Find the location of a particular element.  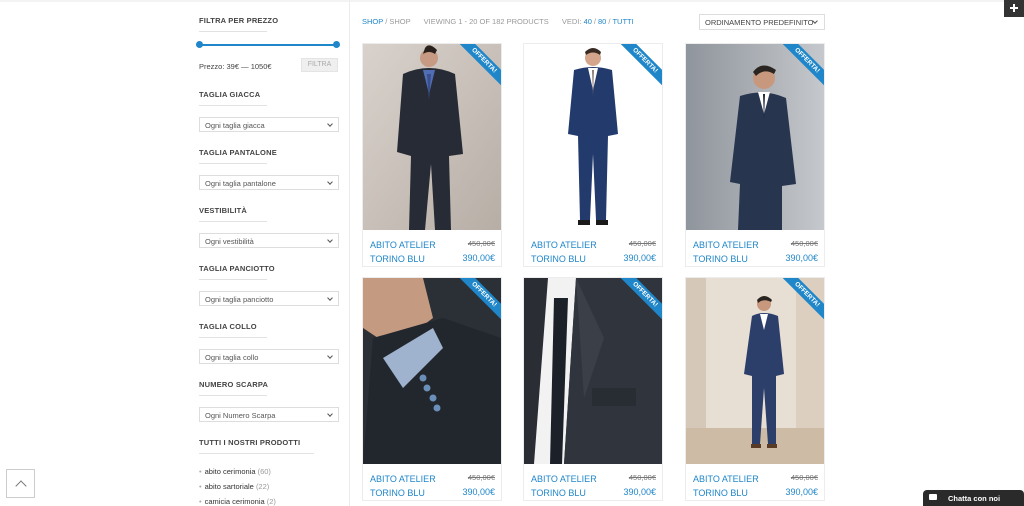

list-item: • abito sartoriale (22) is located at coordinates (237, 488).